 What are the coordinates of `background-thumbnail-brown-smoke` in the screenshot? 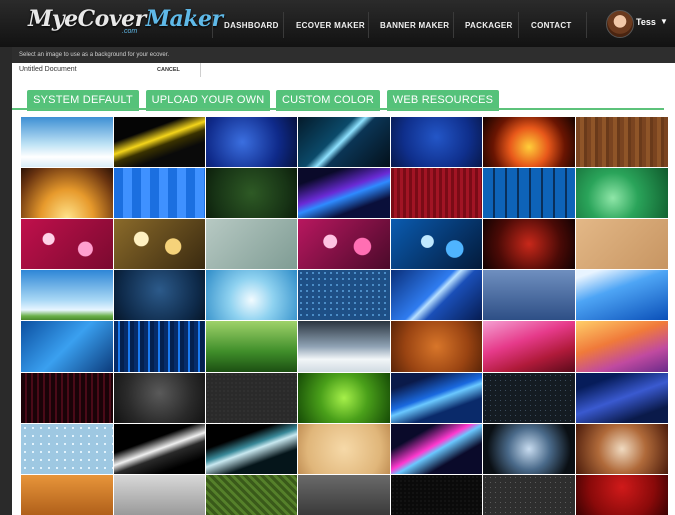 It's located at (622, 449).